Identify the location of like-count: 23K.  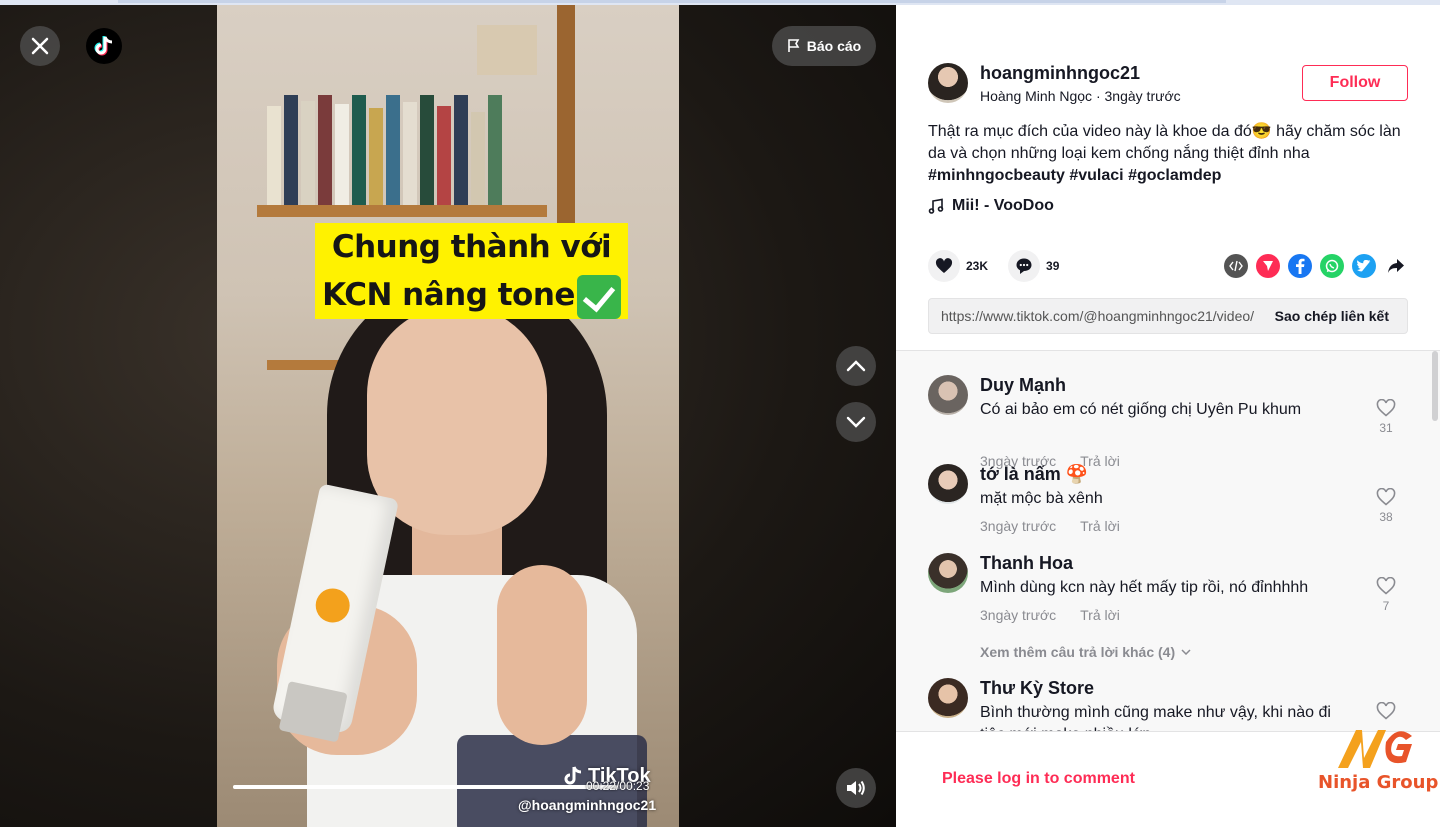
(977, 266).